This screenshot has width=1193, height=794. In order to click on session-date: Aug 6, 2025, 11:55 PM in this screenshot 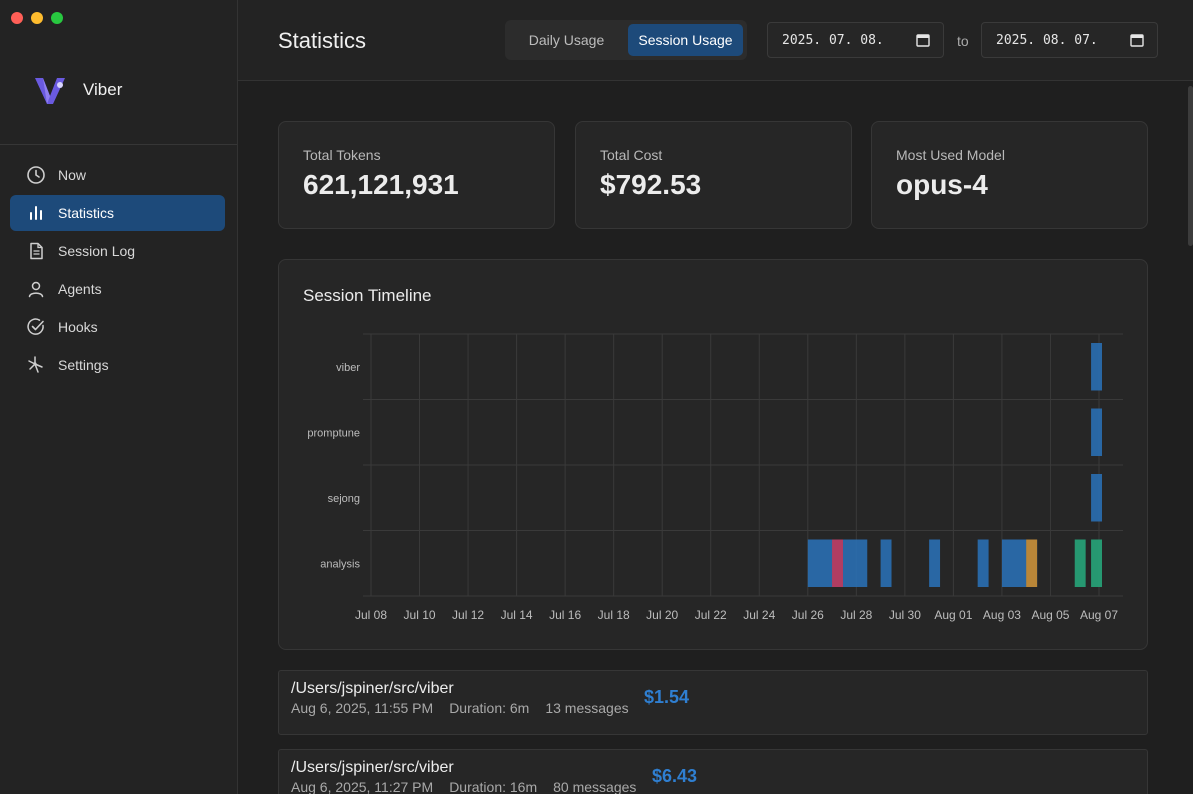, I will do `click(362, 708)`.